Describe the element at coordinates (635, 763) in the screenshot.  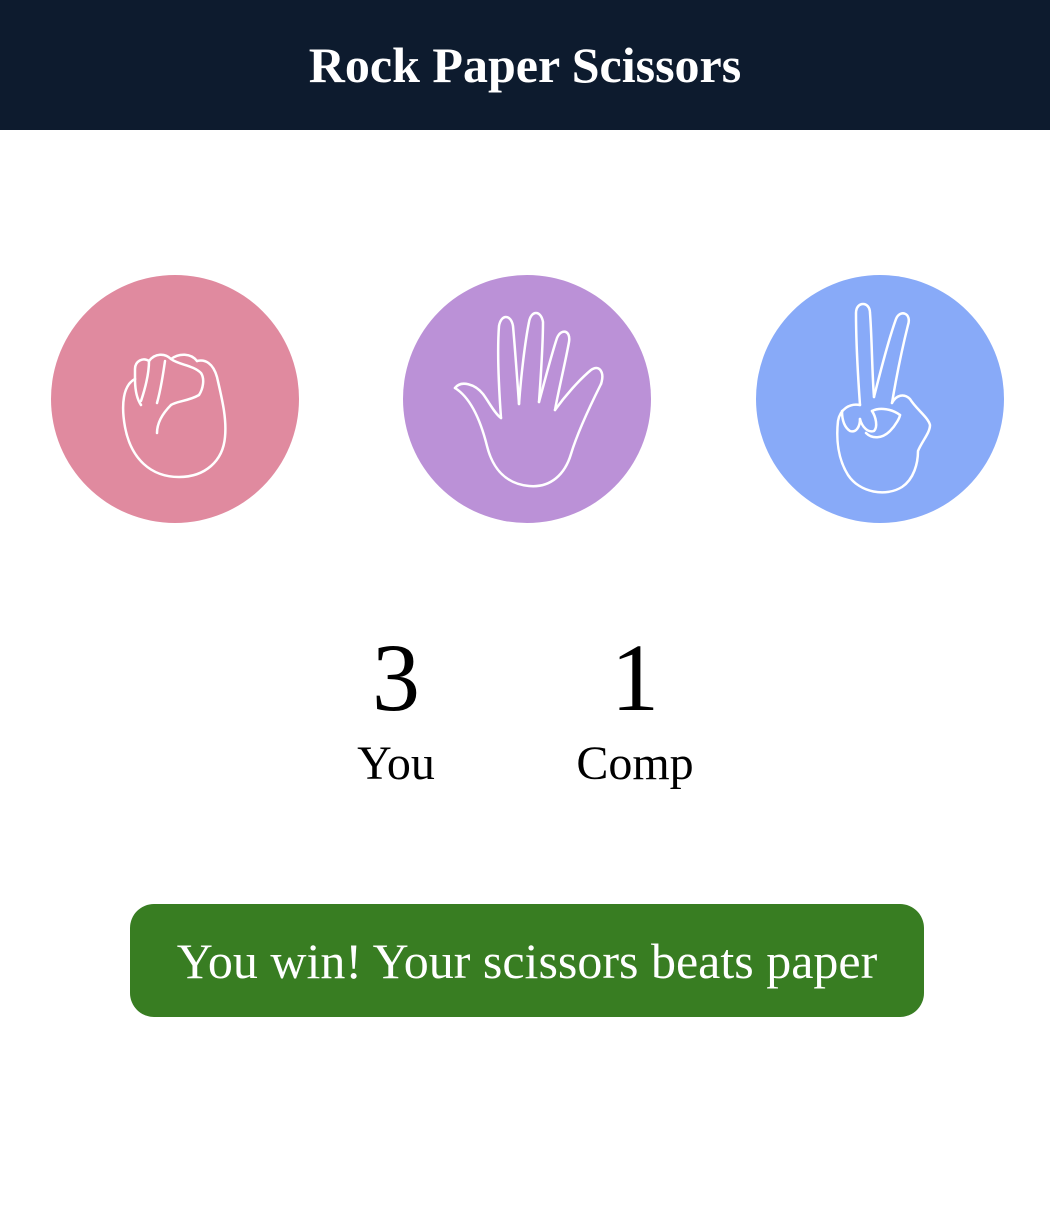
I see `comp-score-label: Comp` at that location.